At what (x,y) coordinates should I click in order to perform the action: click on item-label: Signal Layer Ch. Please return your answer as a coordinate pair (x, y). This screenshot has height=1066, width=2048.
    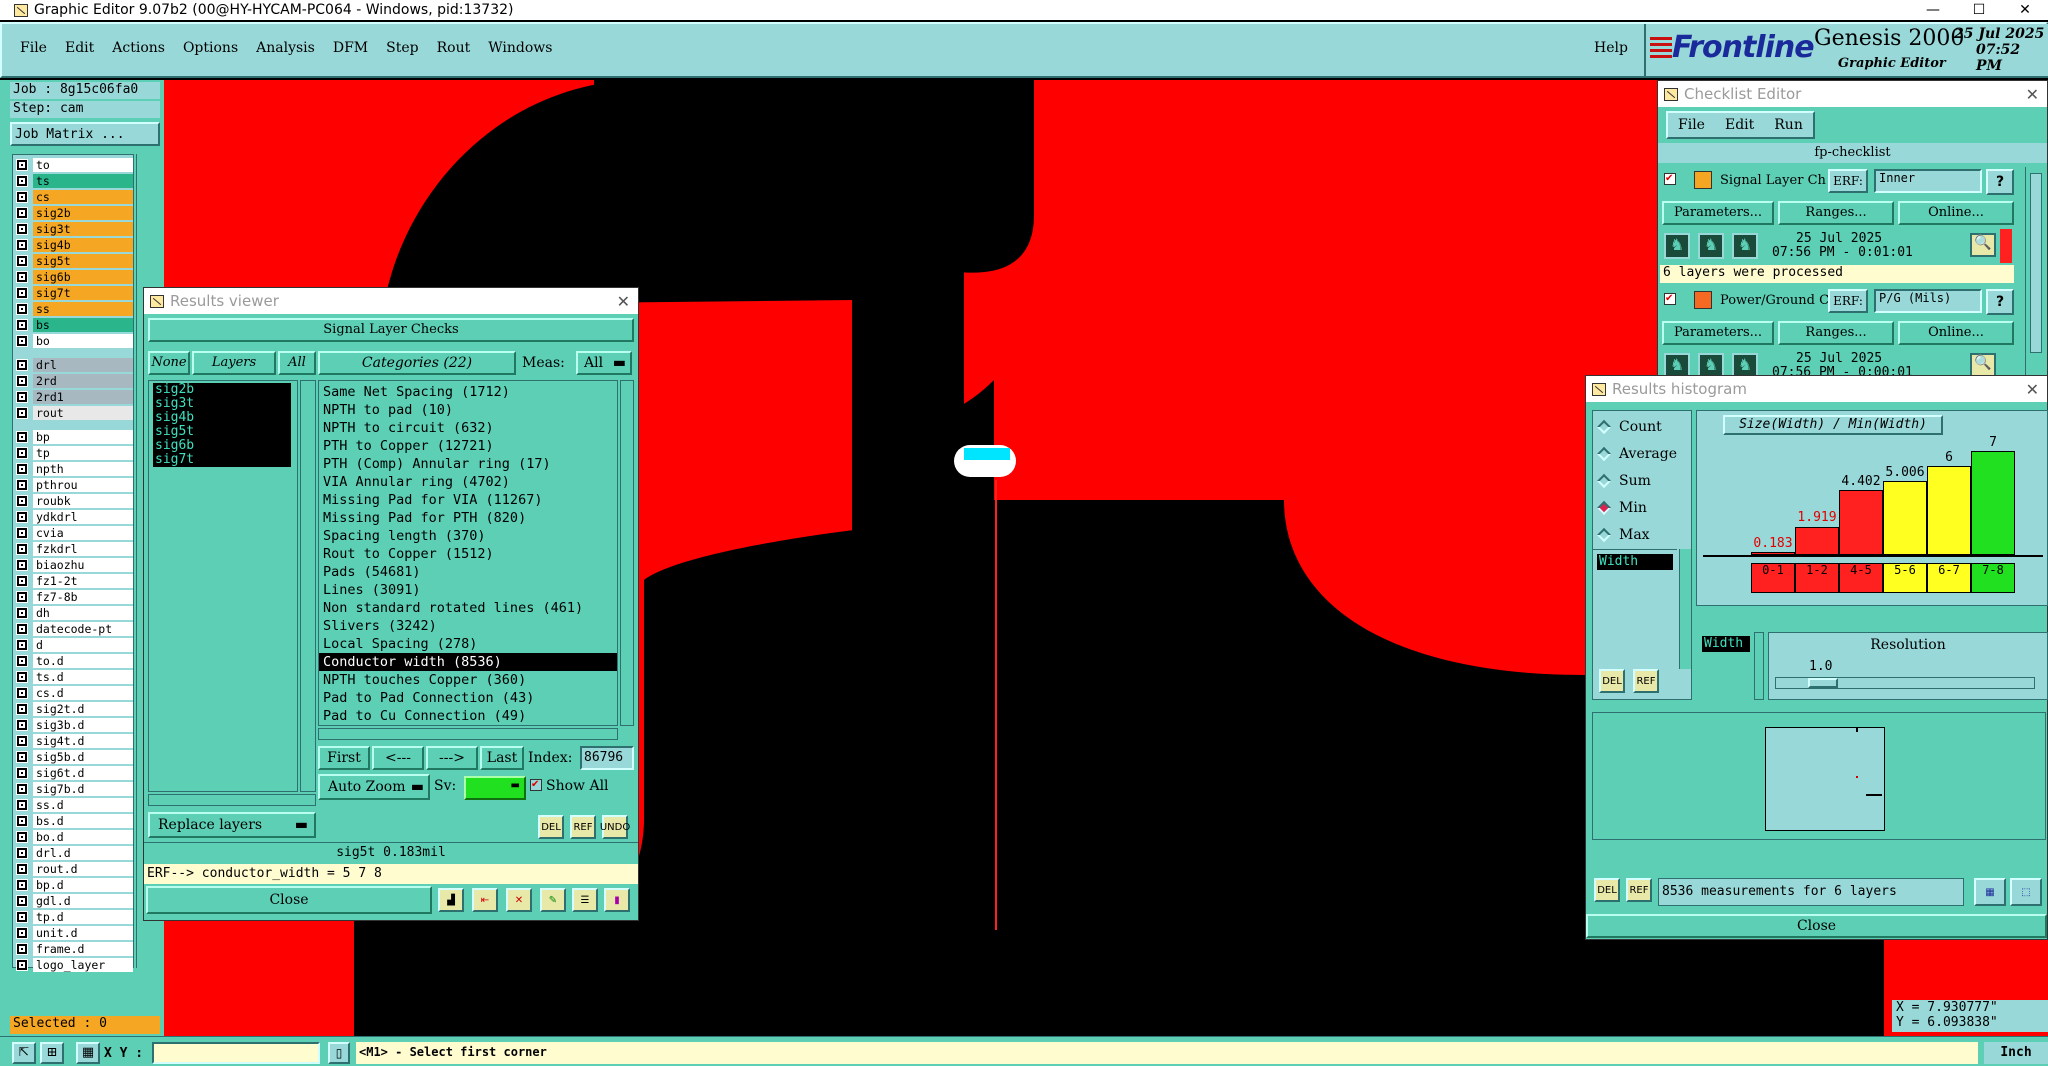
    Looking at the image, I should click on (1776, 180).